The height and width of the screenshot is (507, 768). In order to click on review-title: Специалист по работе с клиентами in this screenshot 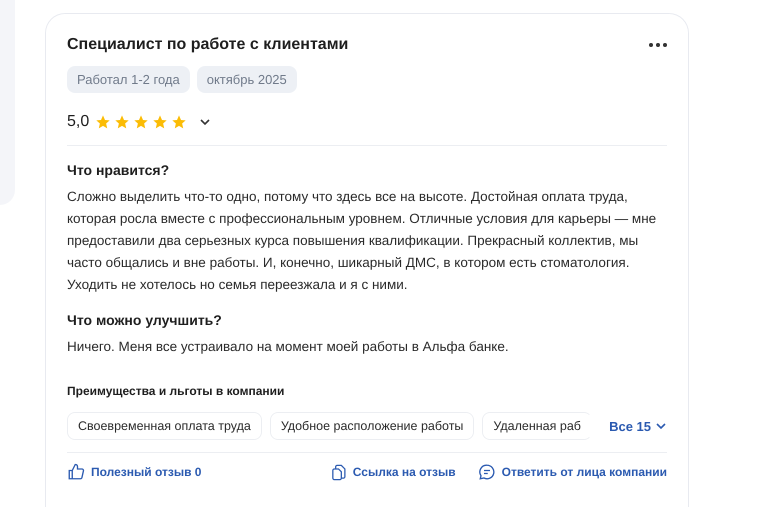, I will do `click(207, 45)`.